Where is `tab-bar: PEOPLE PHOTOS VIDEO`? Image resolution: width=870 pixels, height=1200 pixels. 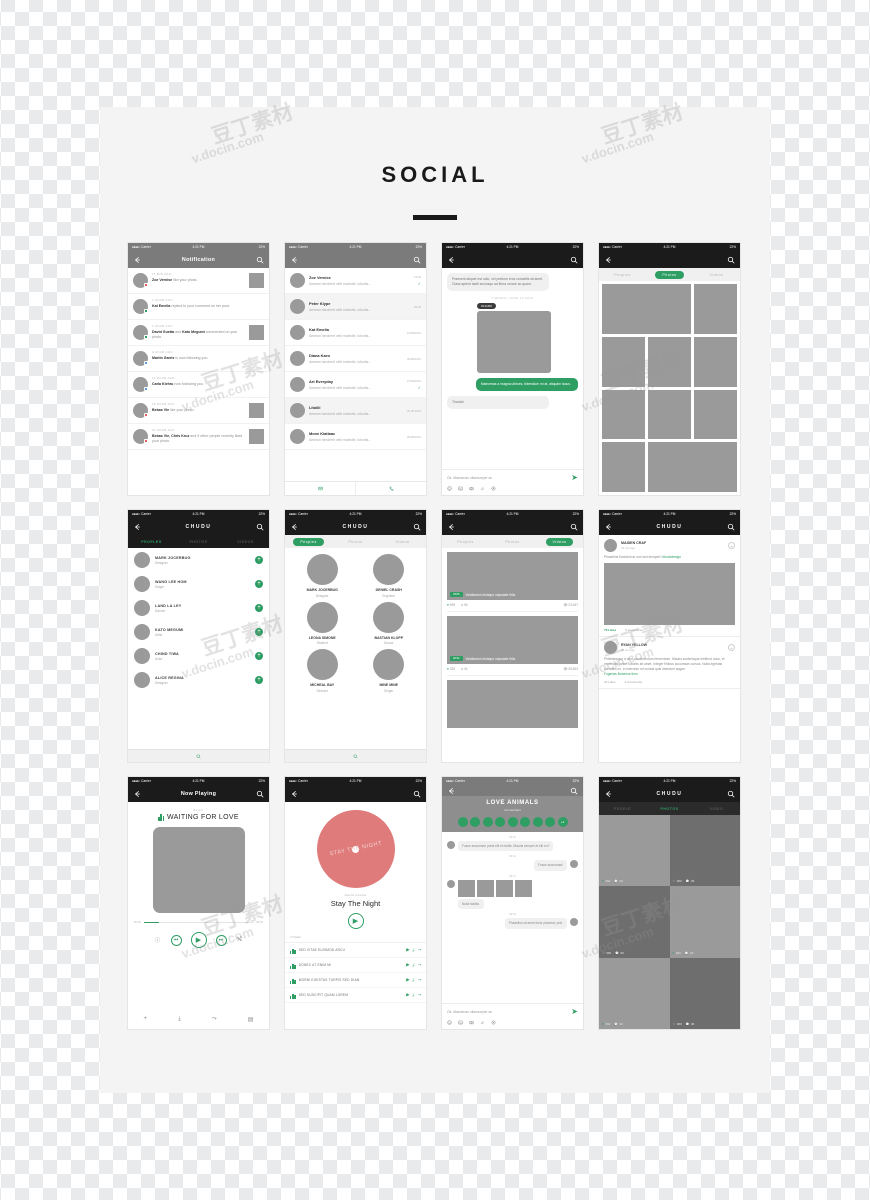
tab-bar: PEOPLE PHOTOS VIDEO is located at coordinates (669, 808).